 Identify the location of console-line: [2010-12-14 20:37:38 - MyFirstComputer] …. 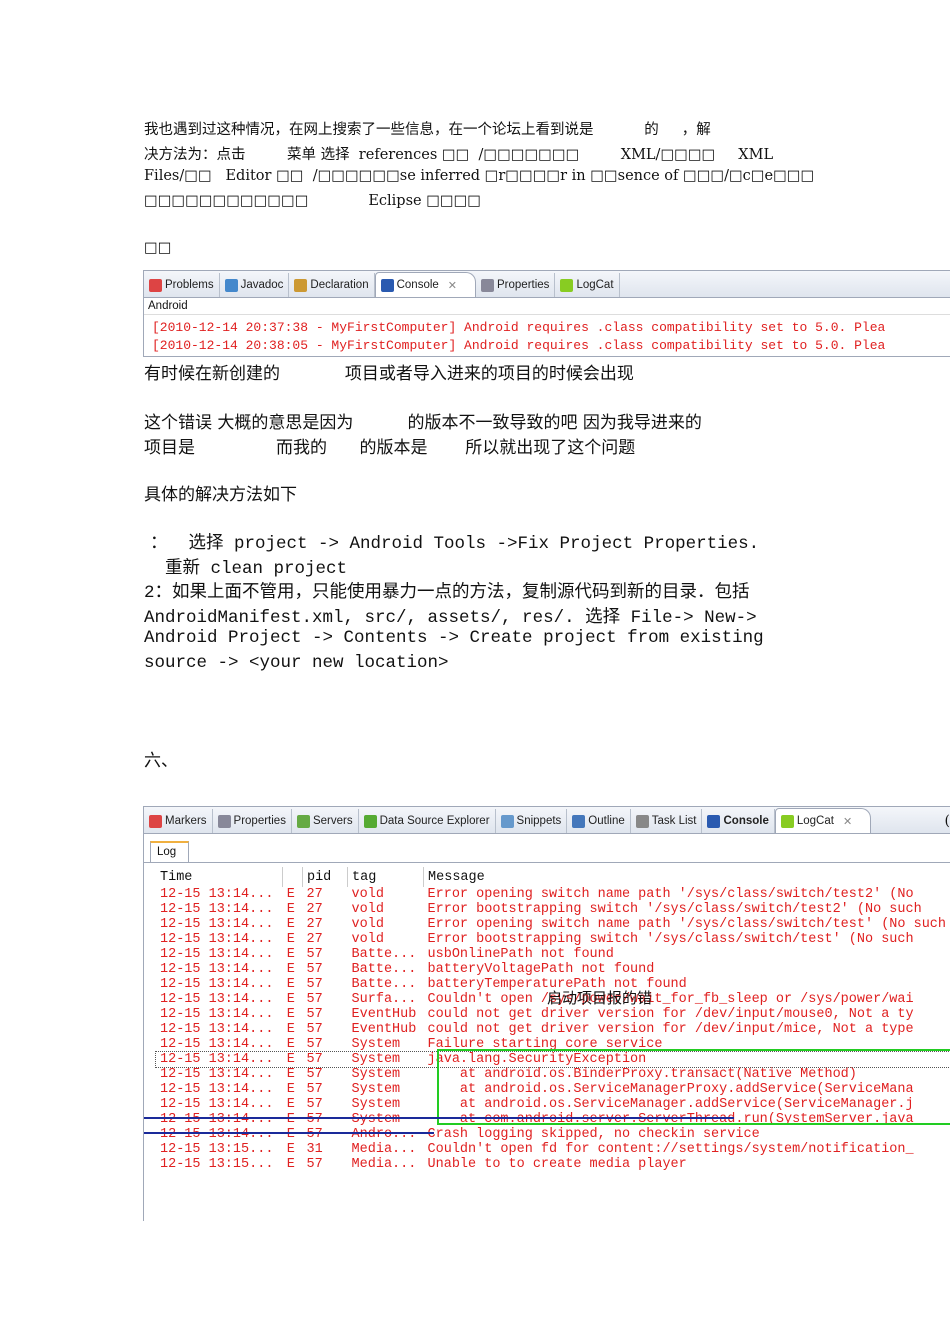
(519, 327).